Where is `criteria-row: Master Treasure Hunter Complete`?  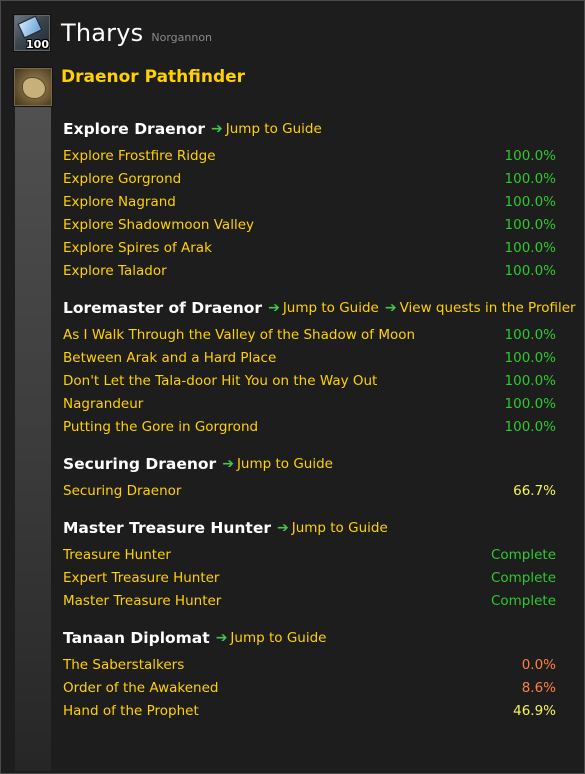 criteria-row: Master Treasure Hunter Complete is located at coordinates (309, 600).